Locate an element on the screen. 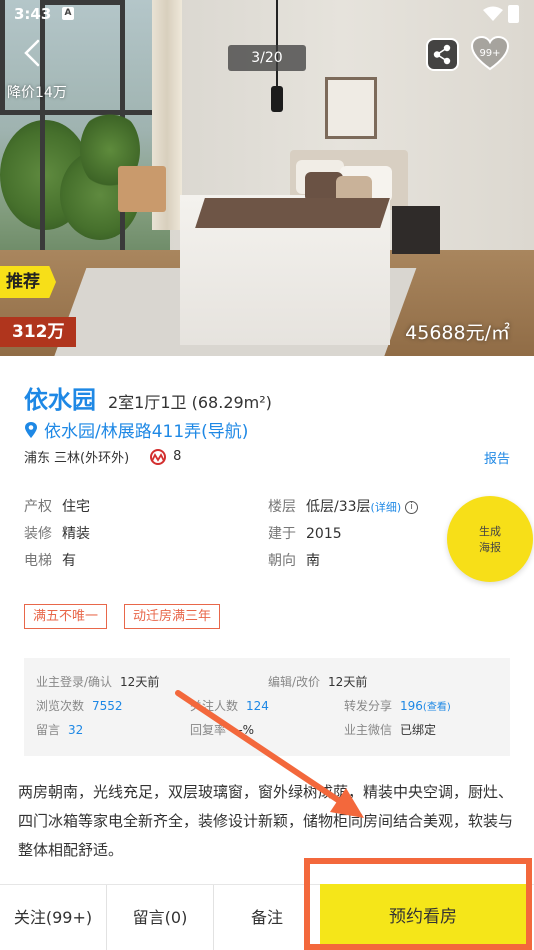  photo-wall-frame is located at coordinates (351, 108).